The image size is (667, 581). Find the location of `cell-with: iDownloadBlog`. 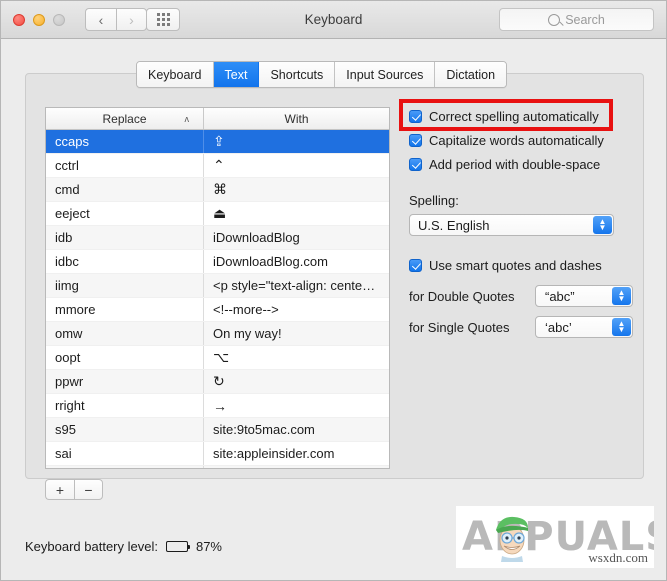

cell-with: iDownloadBlog is located at coordinates (256, 237).